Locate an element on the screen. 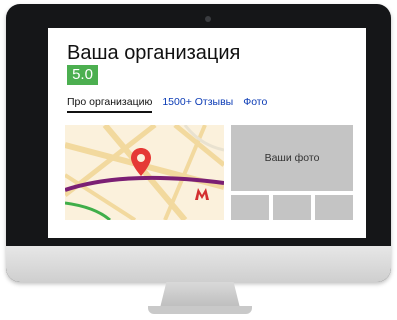 This screenshot has width=397, height=320. map is located at coordinates (144, 172).